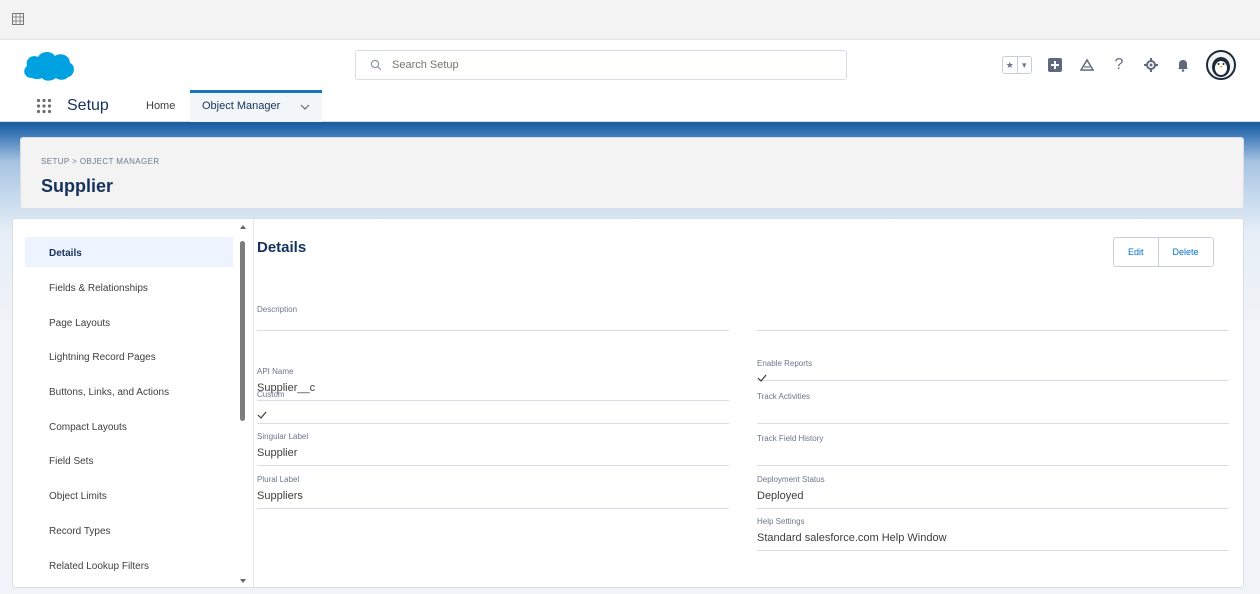 Image resolution: width=1260 pixels, height=594 pixels. What do you see at coordinates (630, 20) in the screenshot?
I see `window-strip` at bounding box center [630, 20].